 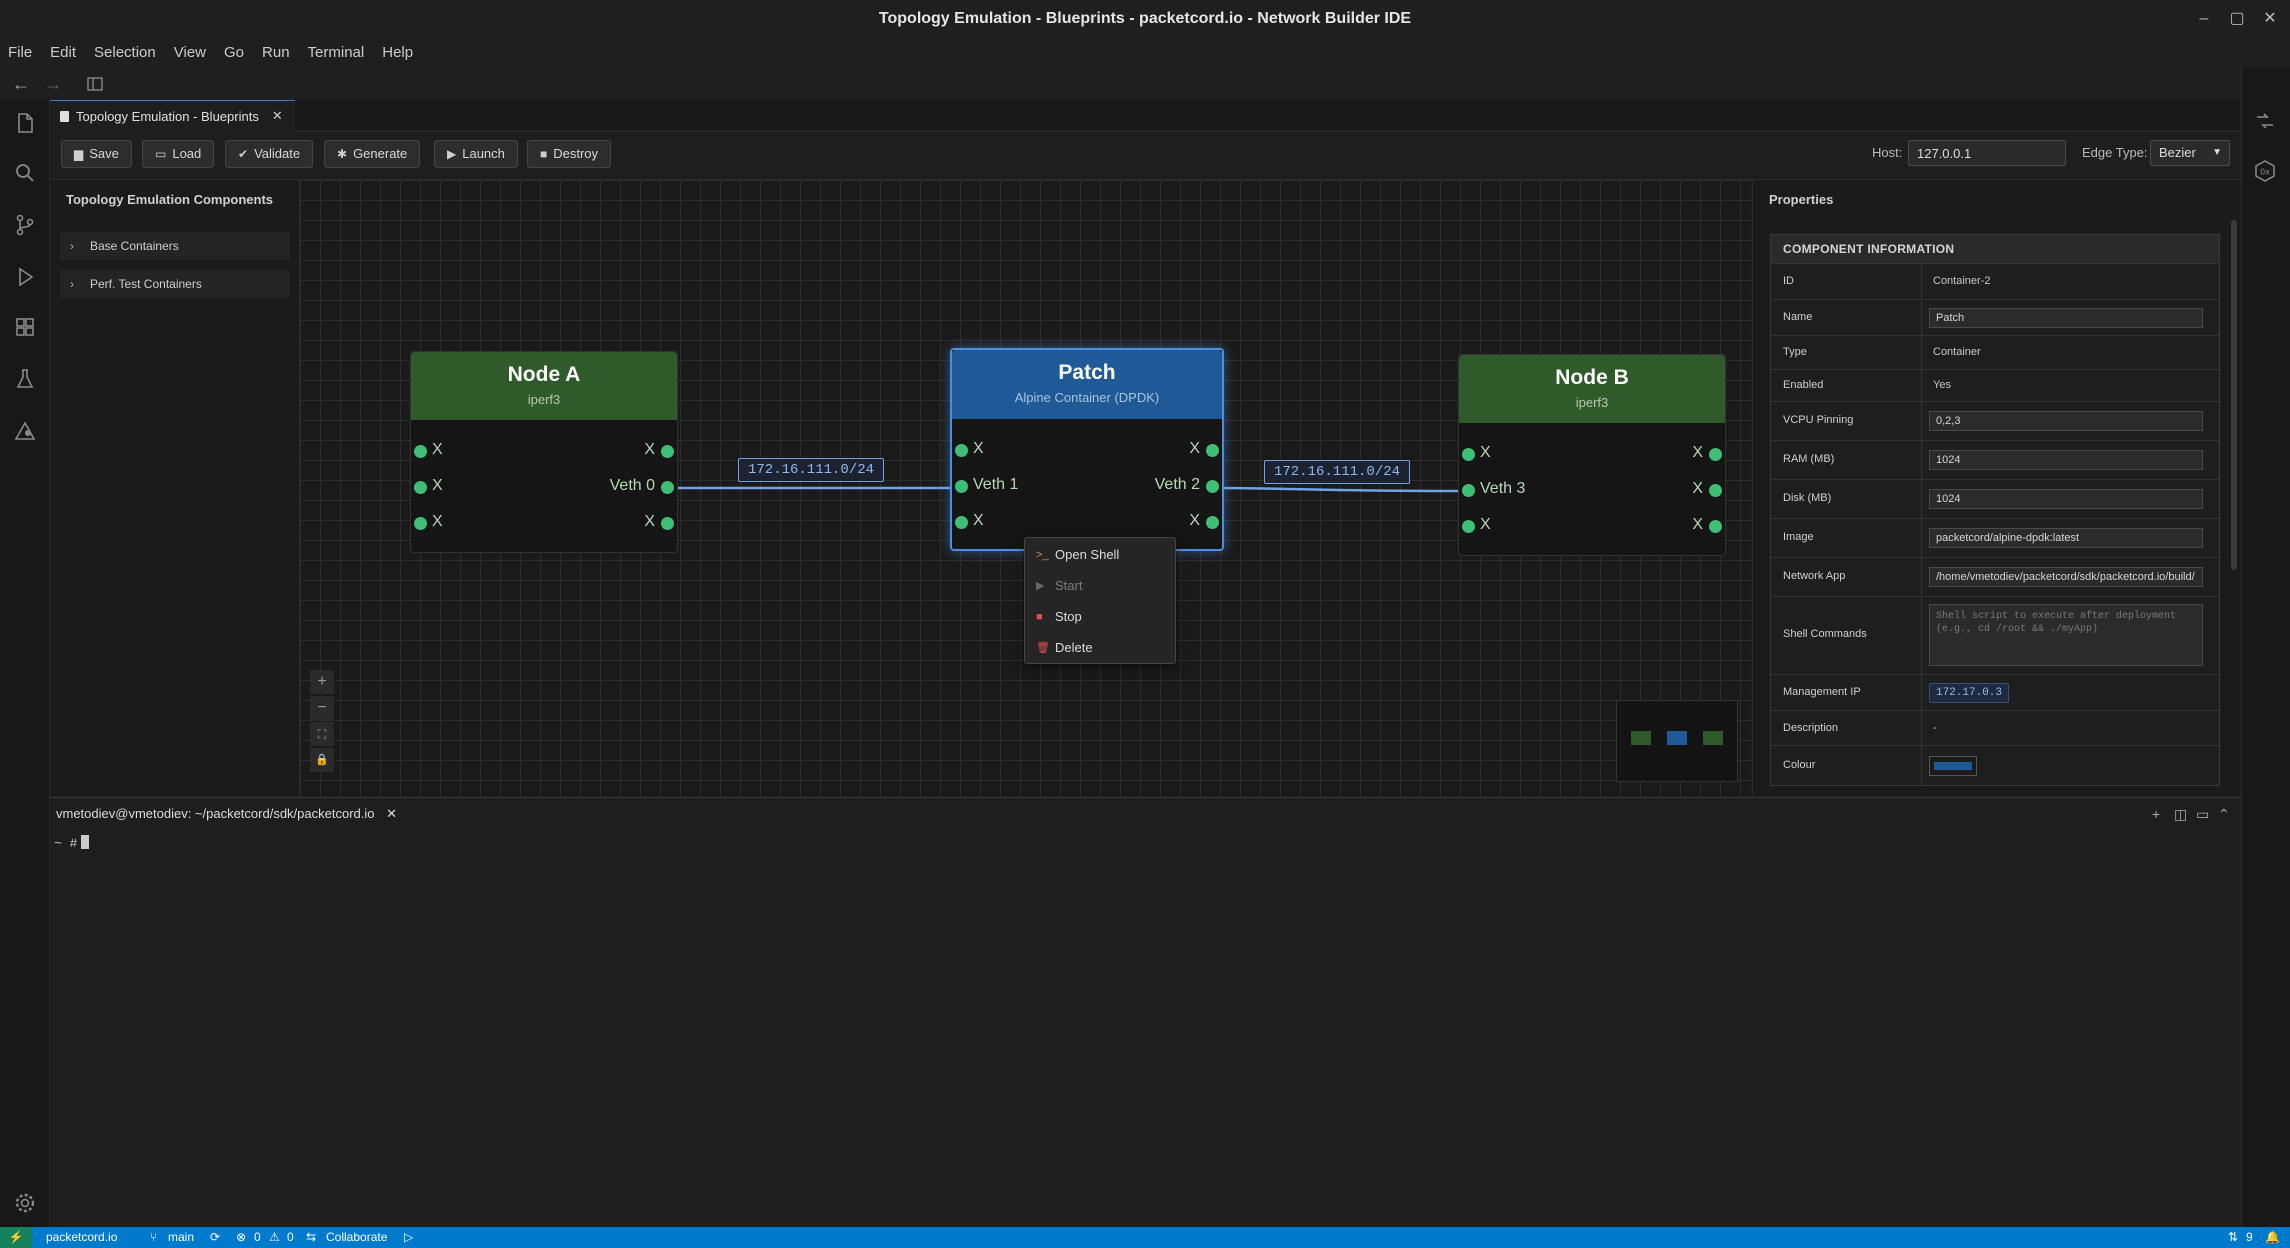 I want to click on branch-name: main, so click(x=181, y=1237).